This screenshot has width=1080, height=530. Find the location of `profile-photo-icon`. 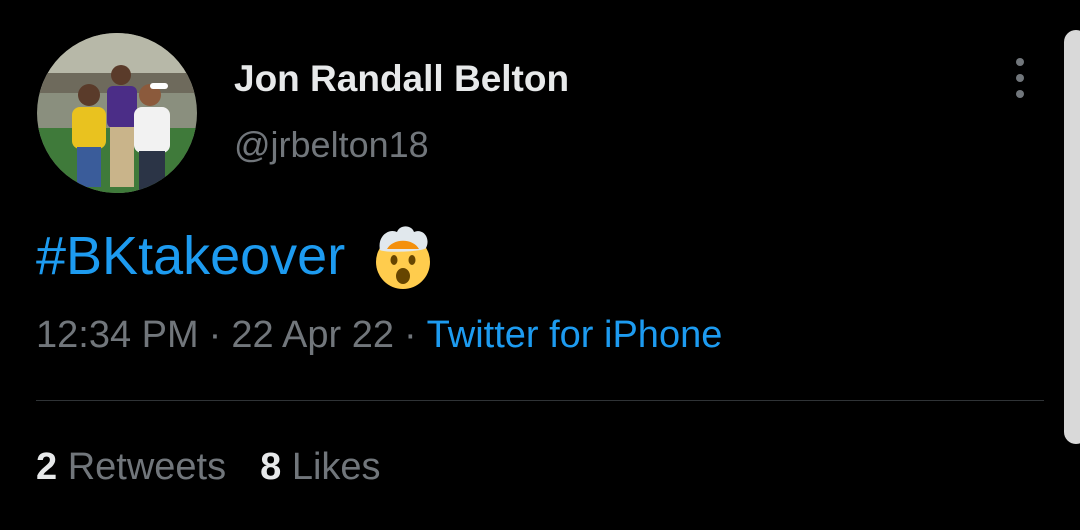

profile-photo-icon is located at coordinates (117, 113).